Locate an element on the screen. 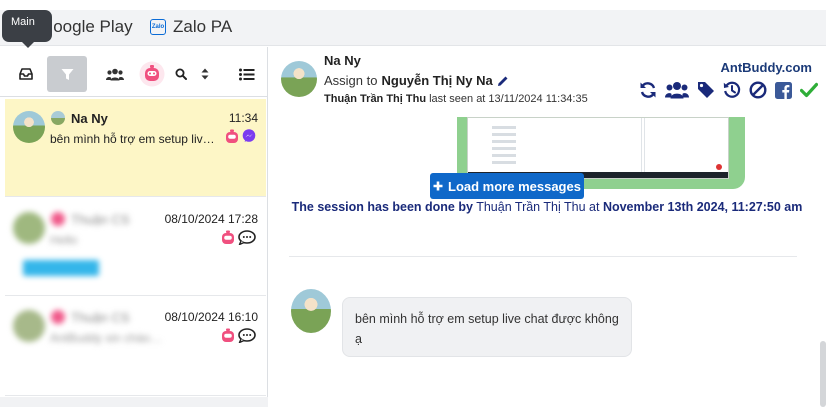  channel-label: Zalo PA is located at coordinates (203, 26).